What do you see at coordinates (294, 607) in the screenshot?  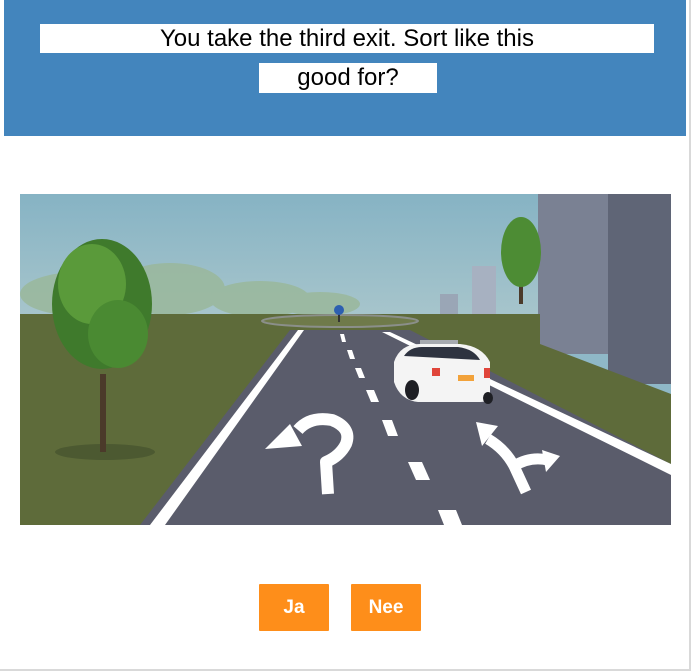 I see `yes-button: Ja` at bounding box center [294, 607].